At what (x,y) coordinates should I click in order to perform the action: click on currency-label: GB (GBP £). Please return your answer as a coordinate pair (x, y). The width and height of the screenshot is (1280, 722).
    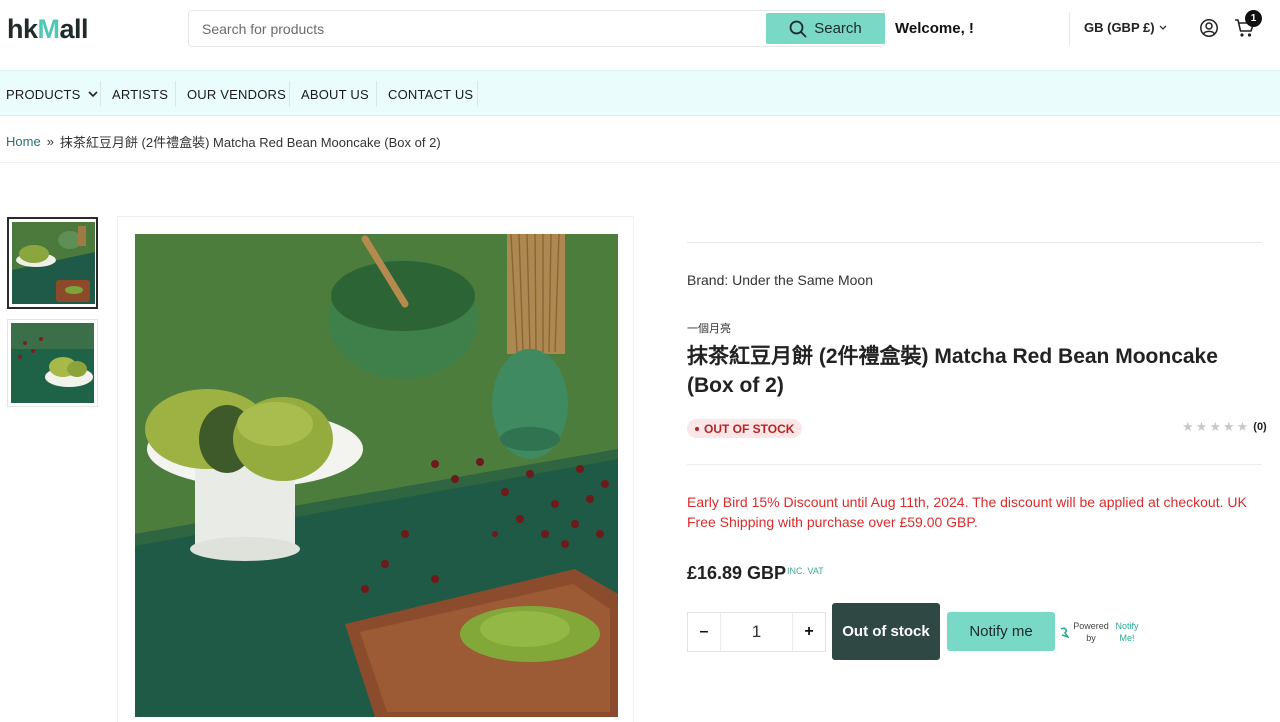
    Looking at the image, I should click on (1119, 27).